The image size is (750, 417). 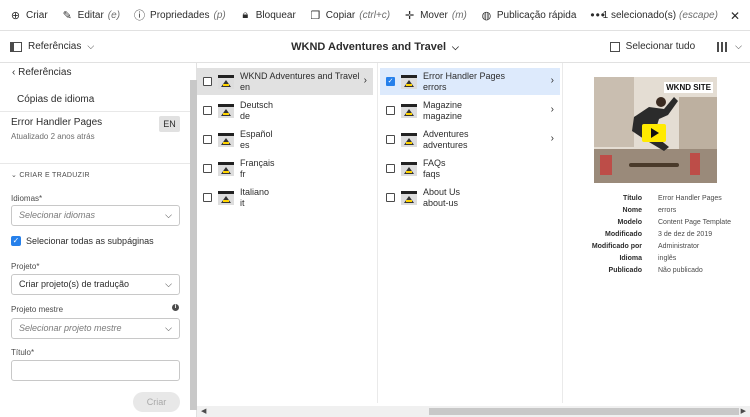 I want to click on master-project-select: Selecionar projeto mestre ⌵, so click(x=95, y=328).